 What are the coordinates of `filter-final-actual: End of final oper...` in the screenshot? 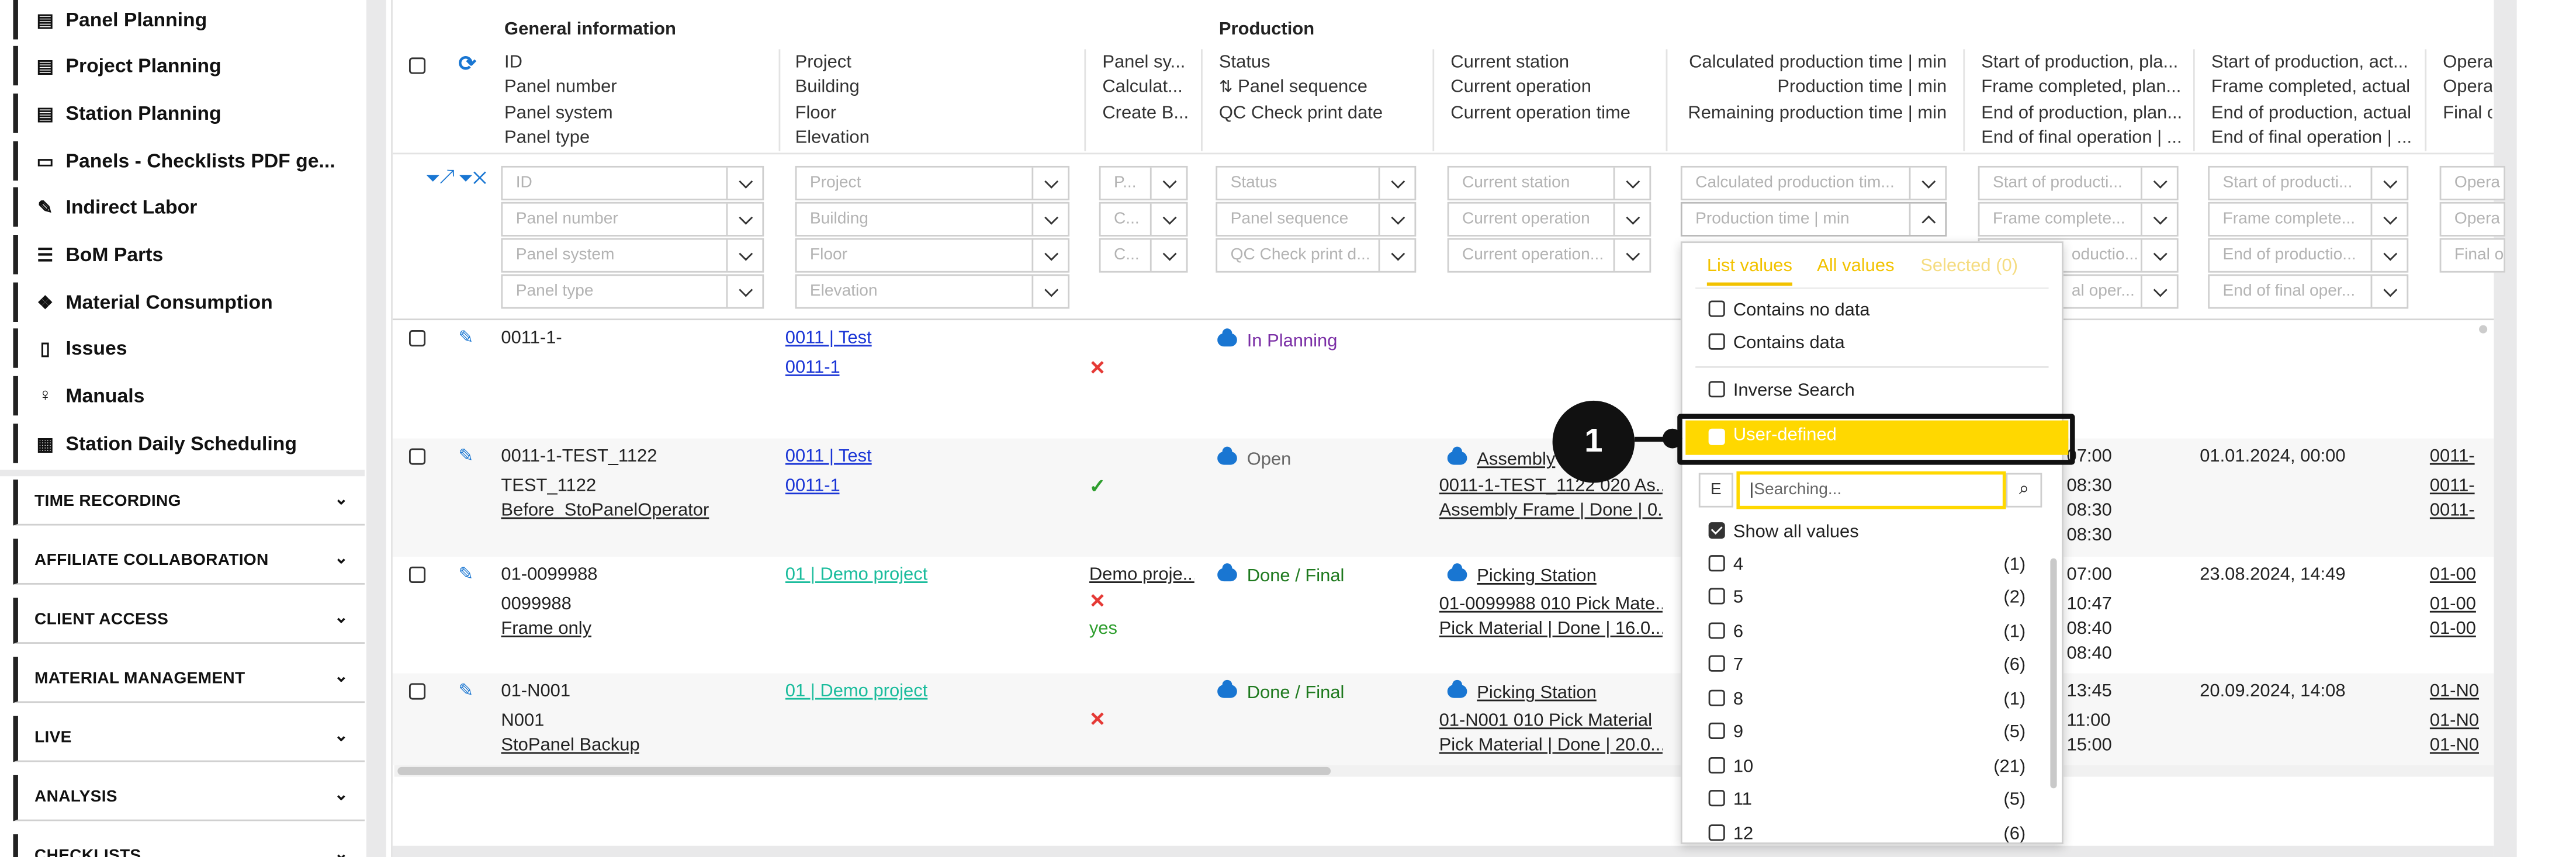 It's located at (2308, 291).